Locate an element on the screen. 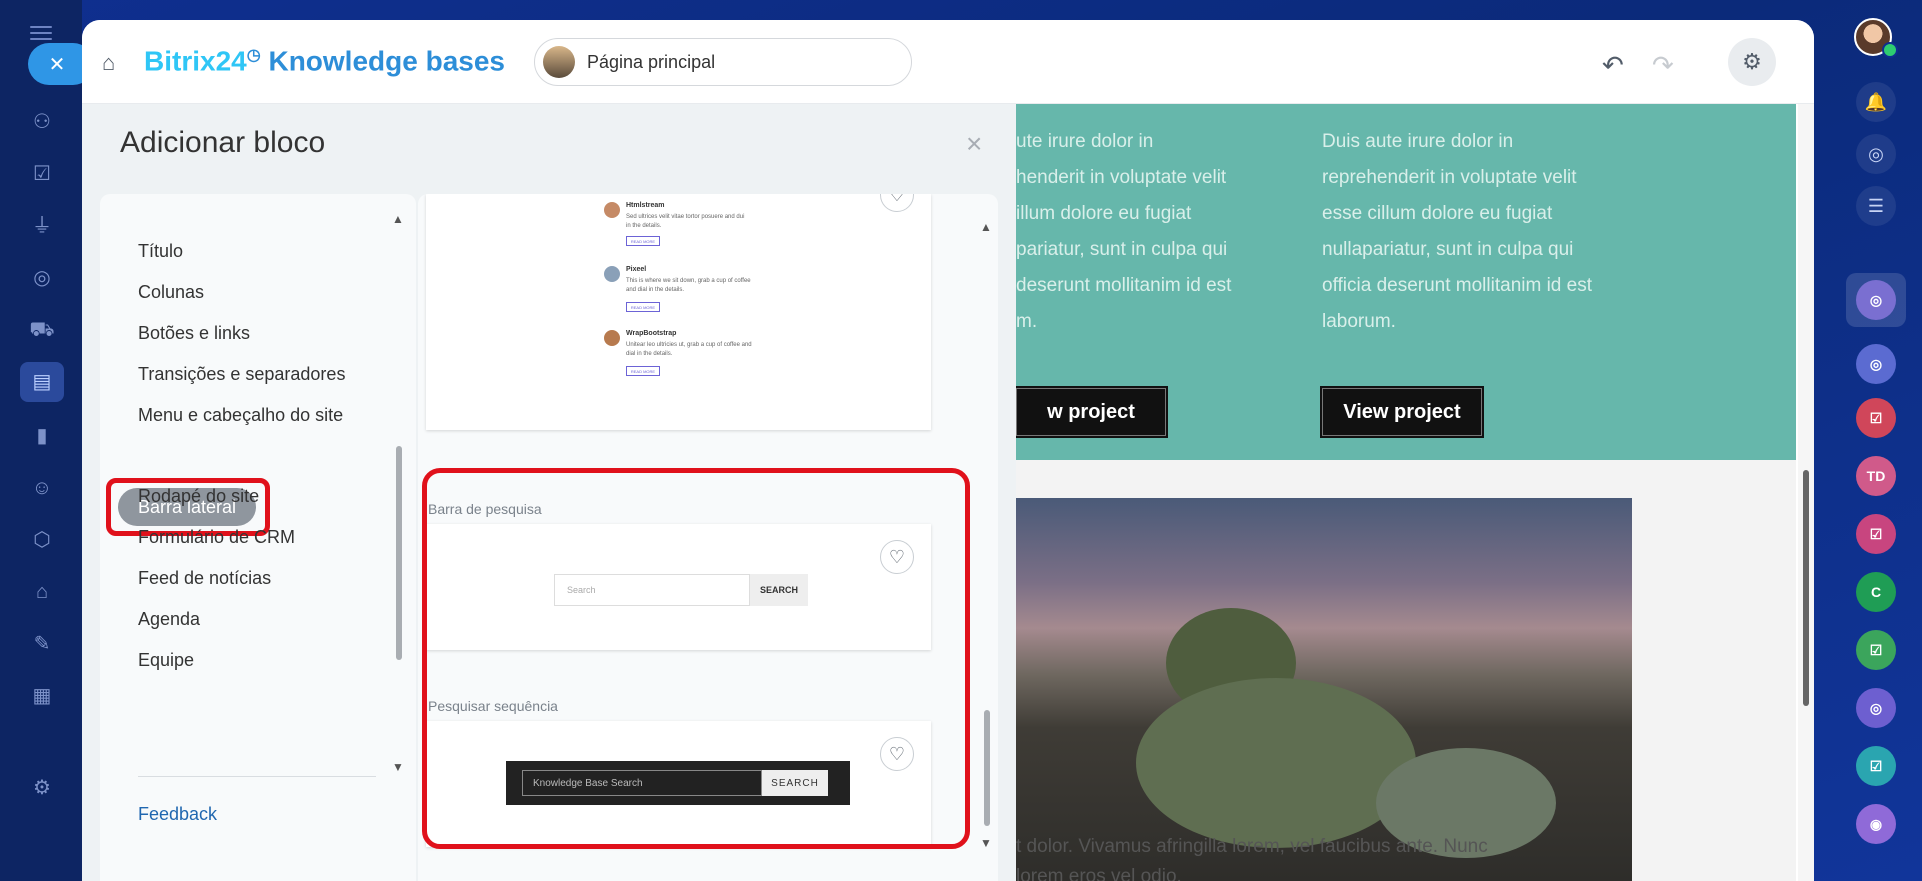 Image resolution: width=1922 pixels, height=881 pixels. category-agenda: Agenda is located at coordinates (169, 619).